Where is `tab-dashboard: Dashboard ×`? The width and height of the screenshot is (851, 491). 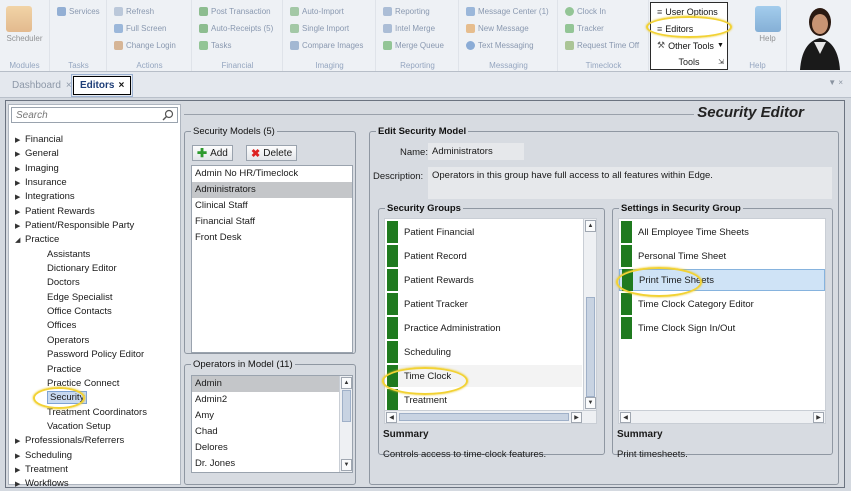
tab-dashboard: Dashboard × is located at coordinates (42, 85).